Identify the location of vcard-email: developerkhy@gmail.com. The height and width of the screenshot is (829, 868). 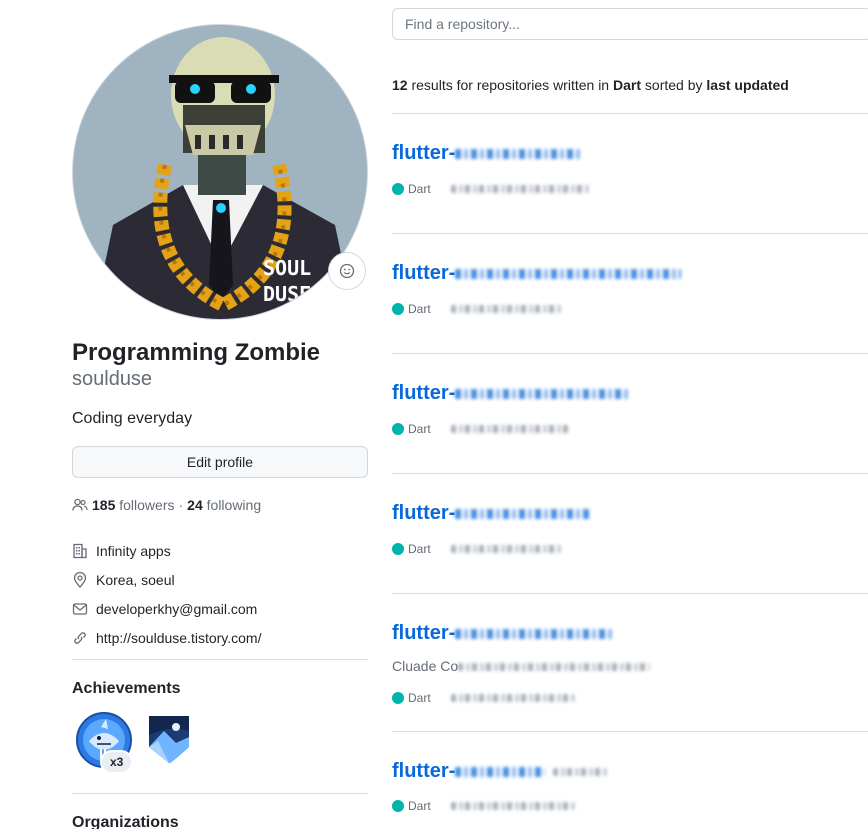
(220, 608).